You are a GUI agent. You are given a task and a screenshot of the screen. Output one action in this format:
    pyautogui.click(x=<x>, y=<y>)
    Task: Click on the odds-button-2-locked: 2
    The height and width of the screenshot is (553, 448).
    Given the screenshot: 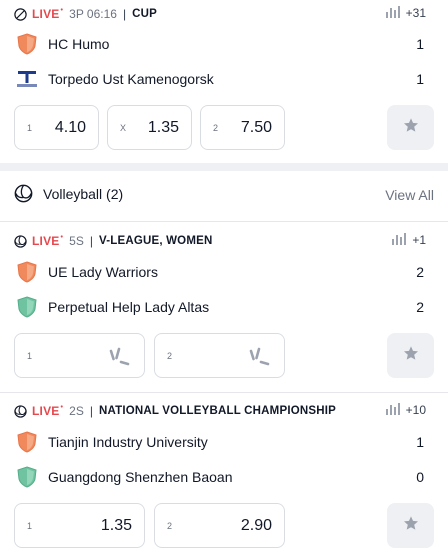 What is the action you would take?
    pyautogui.click(x=219, y=355)
    